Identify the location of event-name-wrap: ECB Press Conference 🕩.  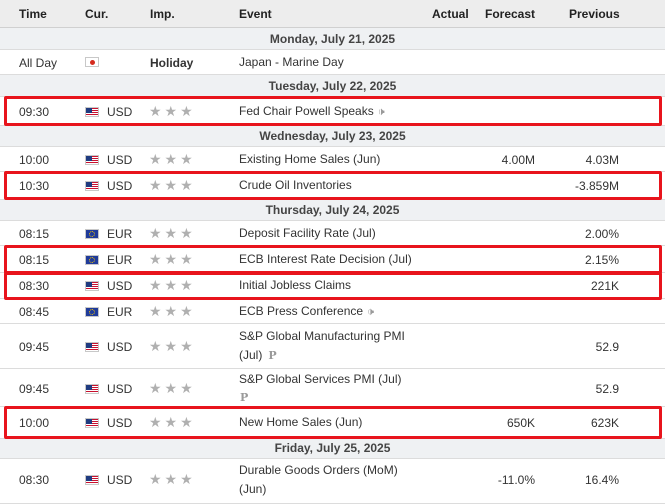
(306, 311).